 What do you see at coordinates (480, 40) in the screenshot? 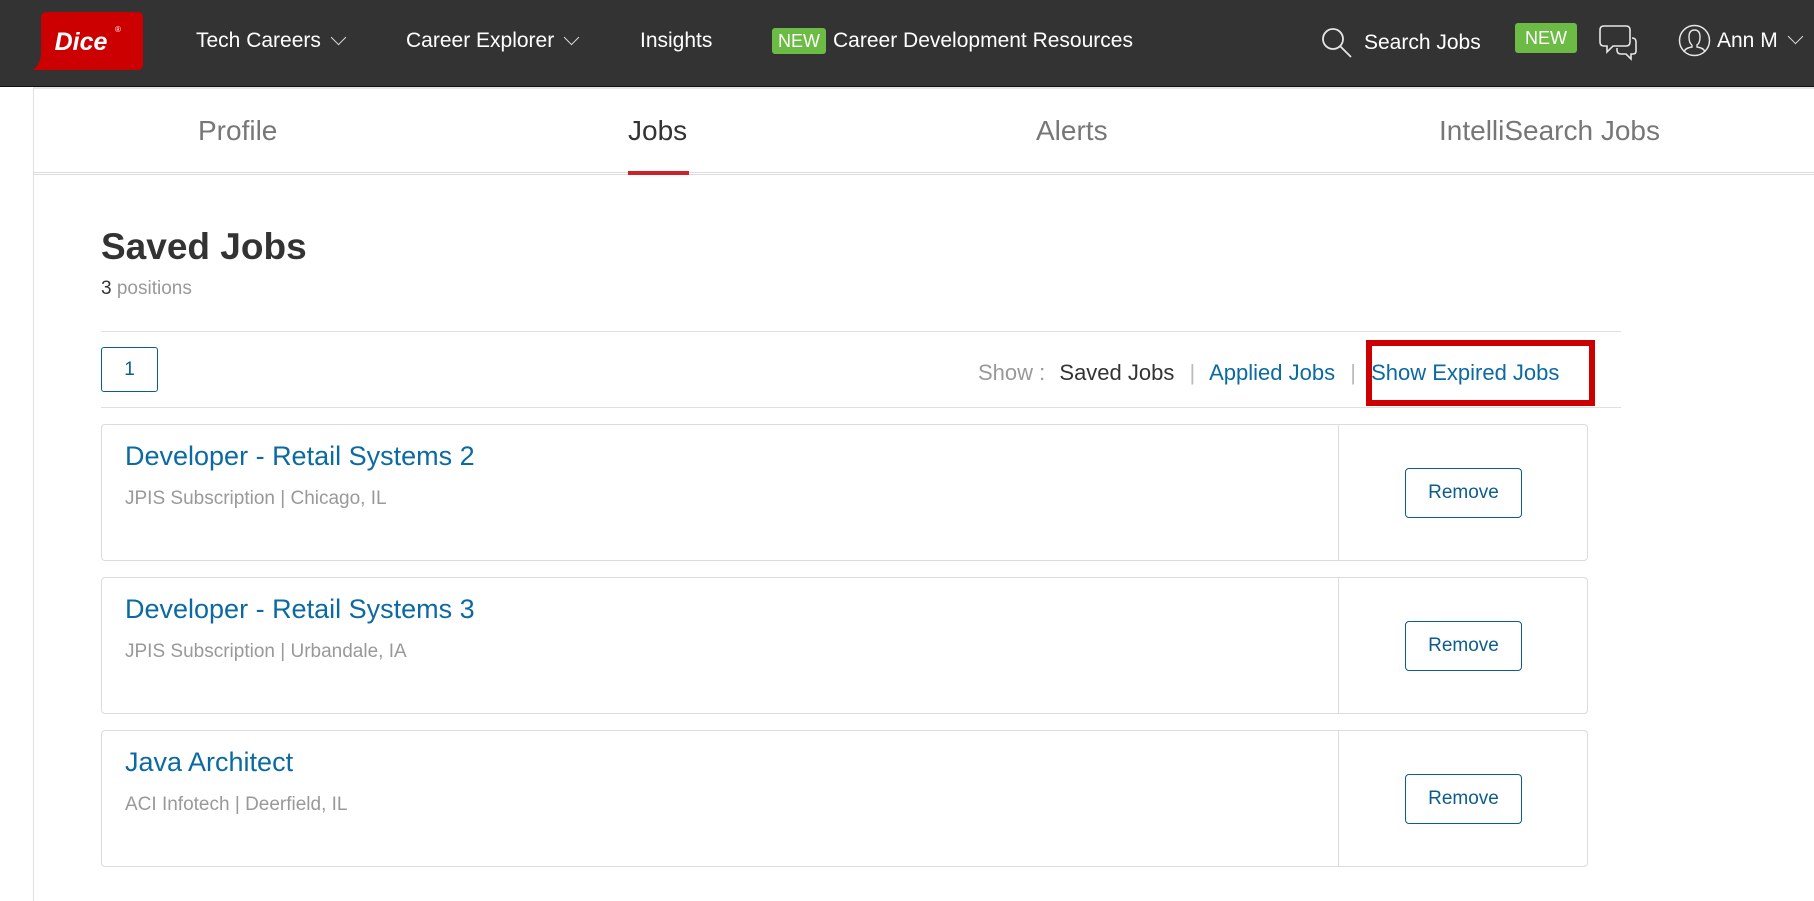
I see `nav-career-explorer-label: Career Explorer` at bounding box center [480, 40].